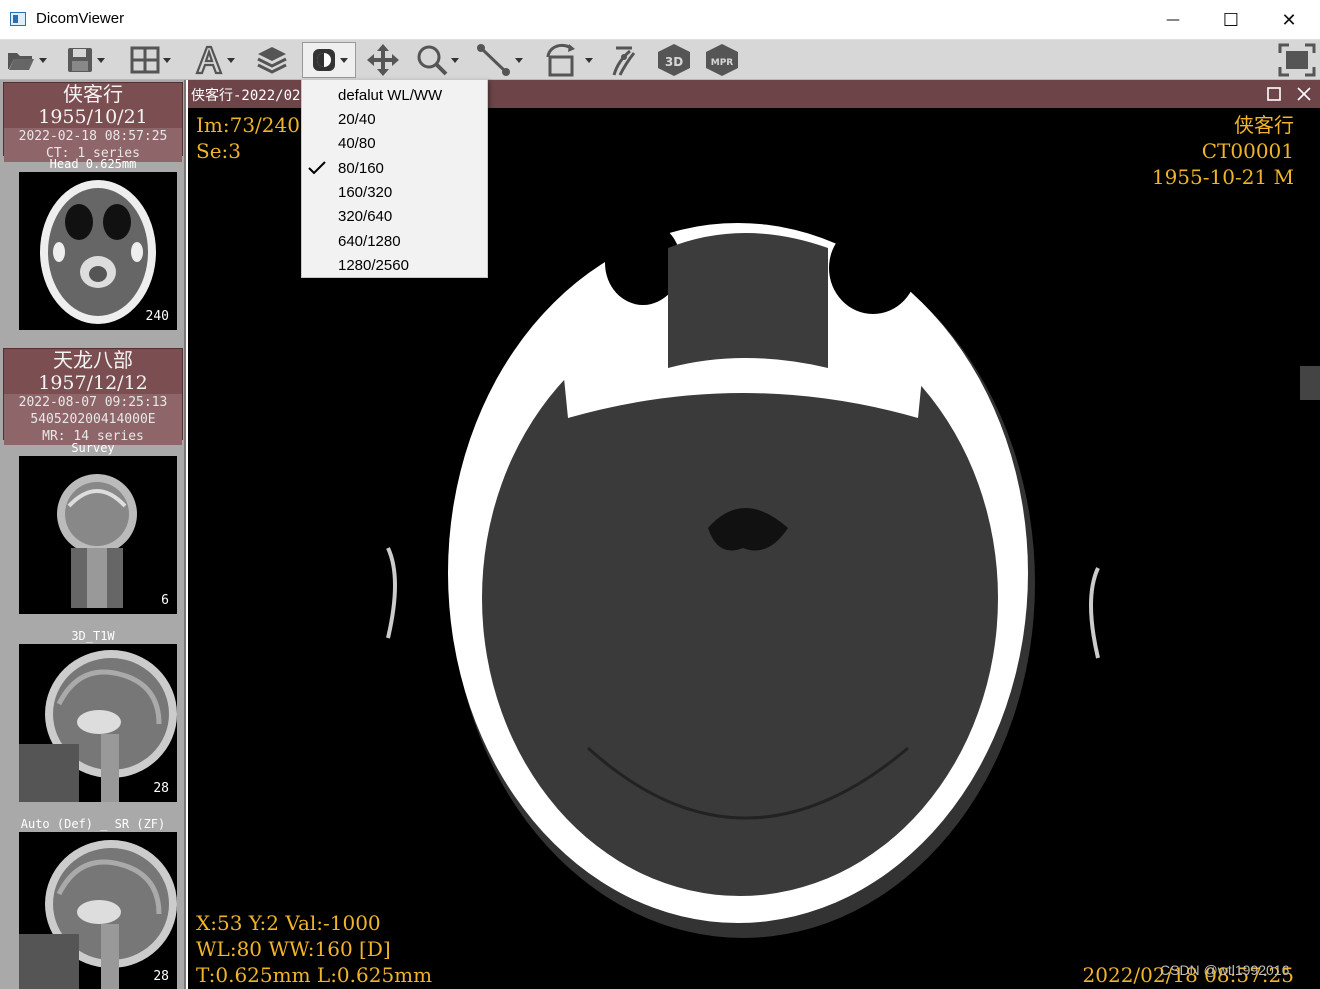 The height and width of the screenshot is (989, 1320). What do you see at coordinates (97, 541) in the screenshot?
I see `mr-survey-thumbnail-image` at bounding box center [97, 541].